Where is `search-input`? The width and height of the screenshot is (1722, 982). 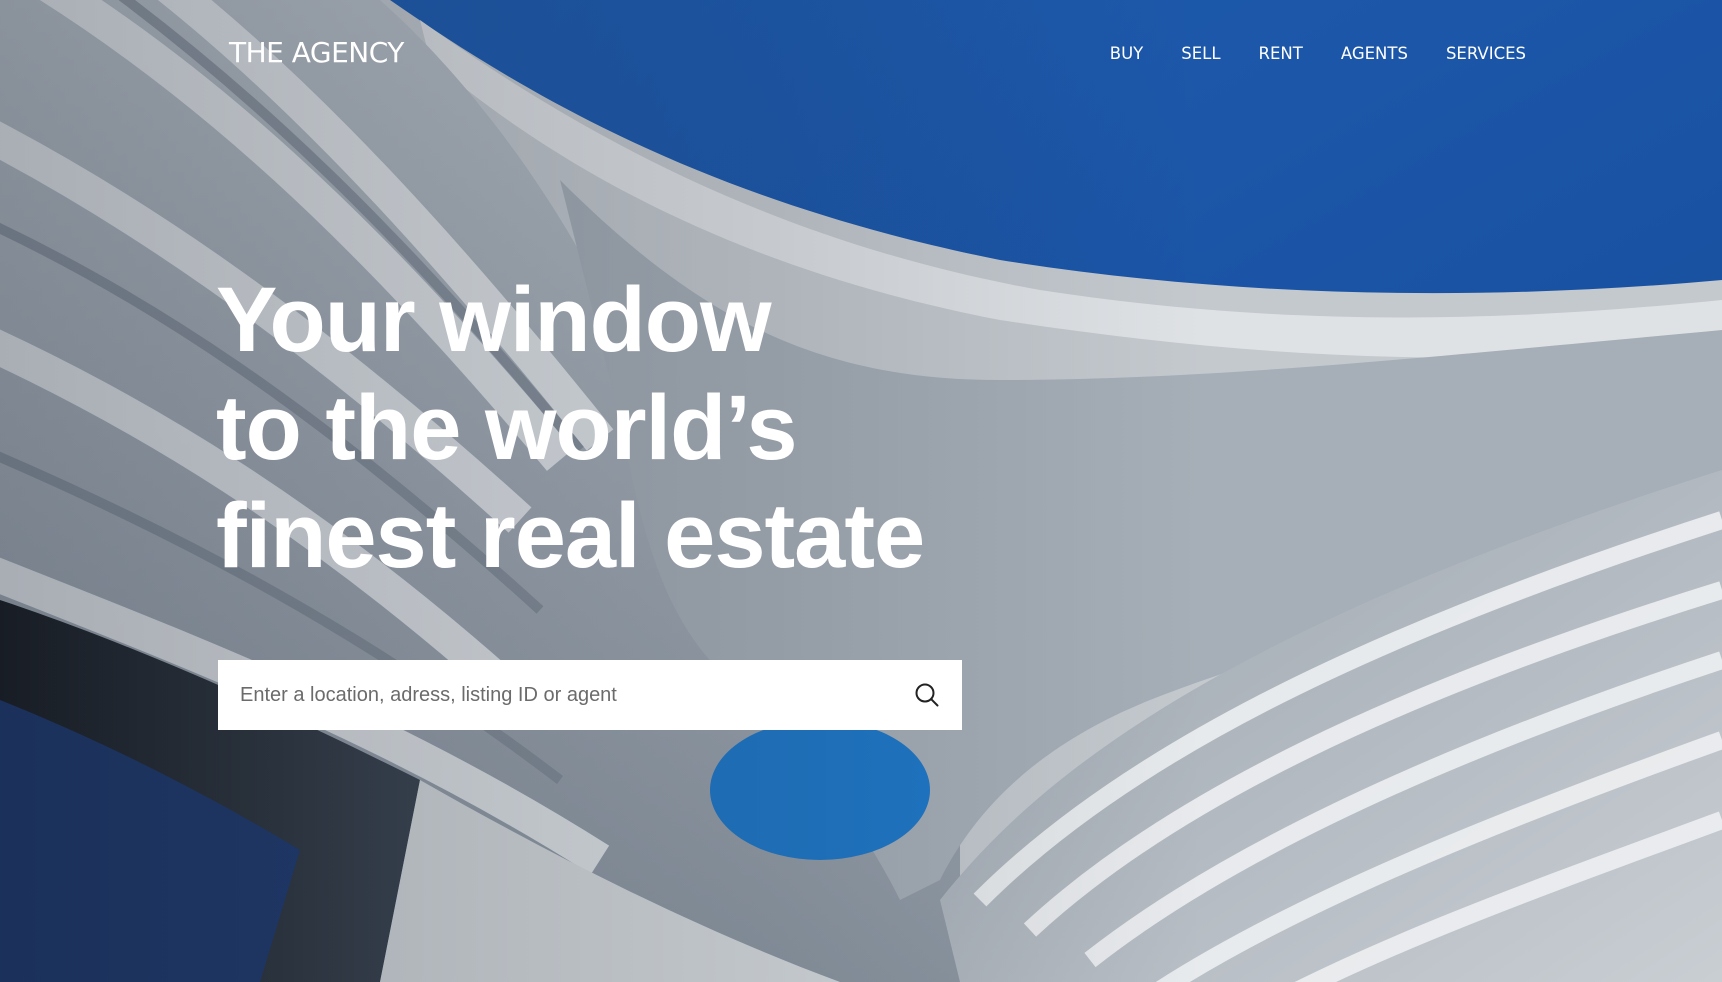
search-input is located at coordinates (555, 695).